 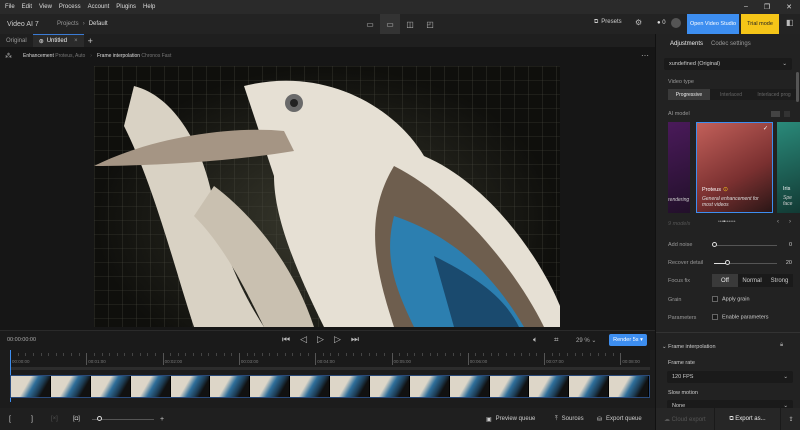 I want to click on add-noise-label: Add noise, so click(x=680, y=245).